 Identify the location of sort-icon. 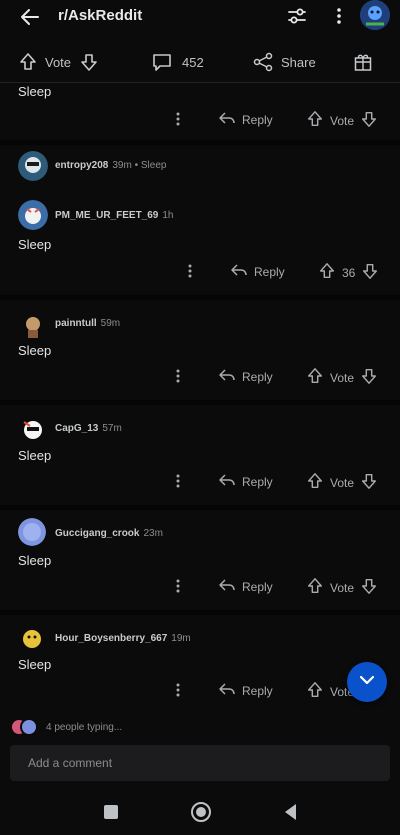
(297, 16).